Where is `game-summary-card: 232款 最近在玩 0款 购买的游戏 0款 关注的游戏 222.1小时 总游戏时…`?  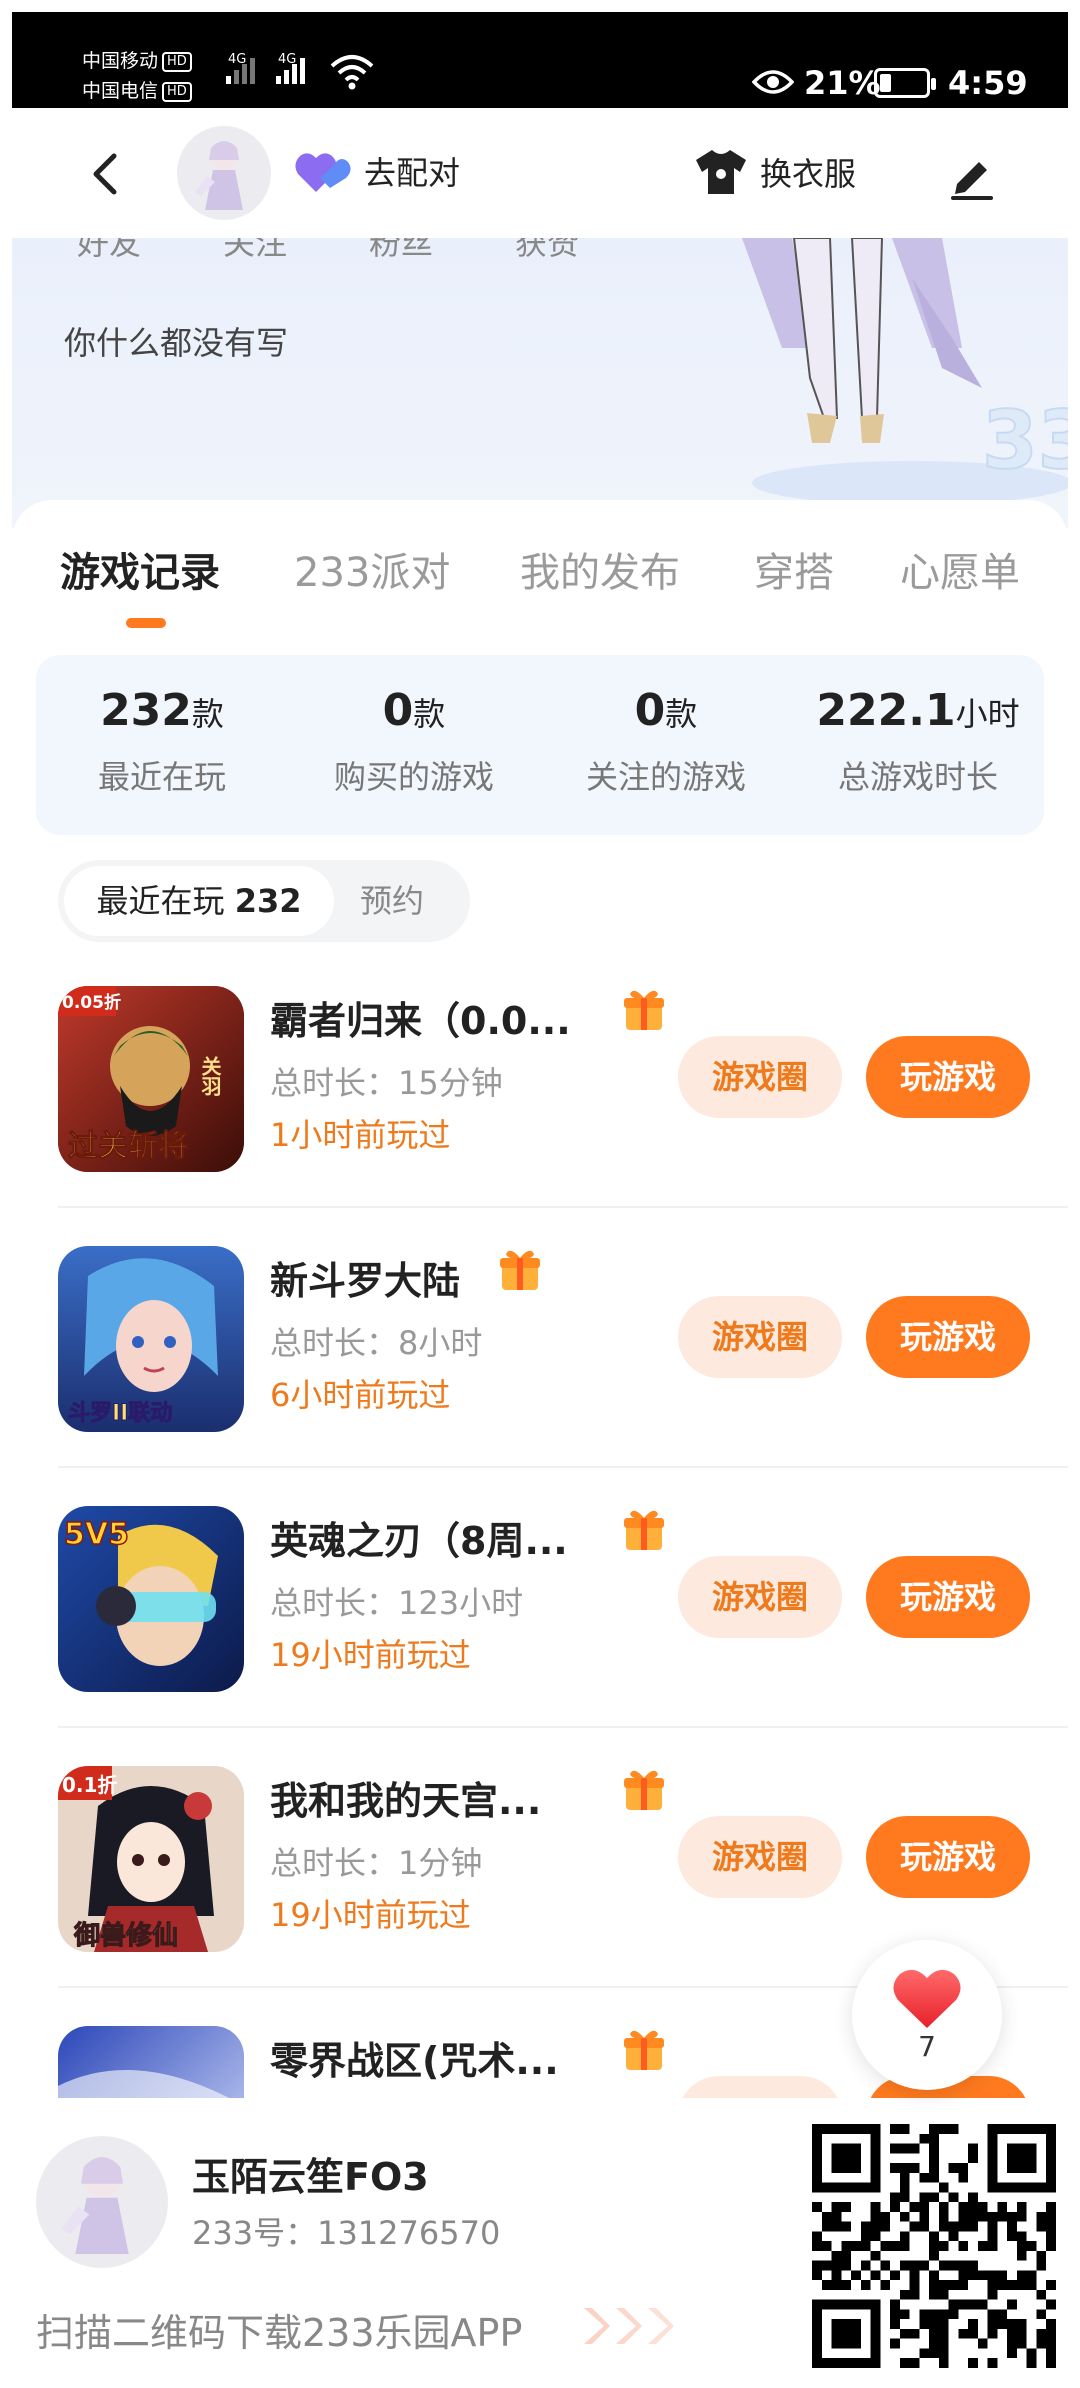
game-summary-card: 232款 最近在玩 0款 购买的游戏 0款 关注的游戏 222.1小时 总游戏时… is located at coordinates (540, 745).